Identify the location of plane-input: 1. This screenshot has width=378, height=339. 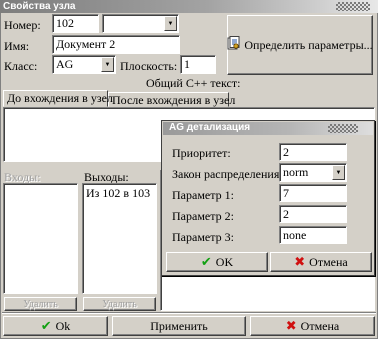
(198, 64).